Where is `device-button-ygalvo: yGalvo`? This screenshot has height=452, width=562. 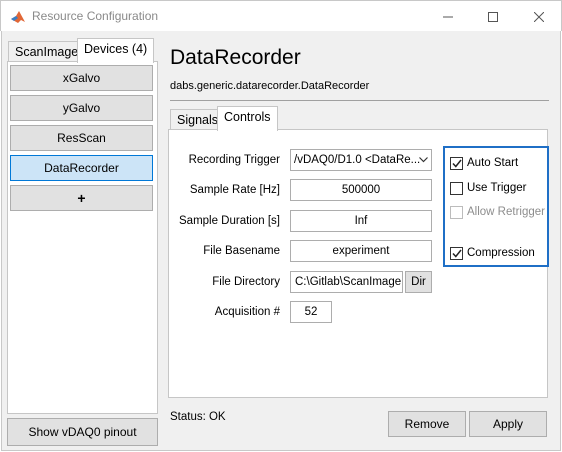
device-button-ygalvo: yGalvo is located at coordinates (81, 108).